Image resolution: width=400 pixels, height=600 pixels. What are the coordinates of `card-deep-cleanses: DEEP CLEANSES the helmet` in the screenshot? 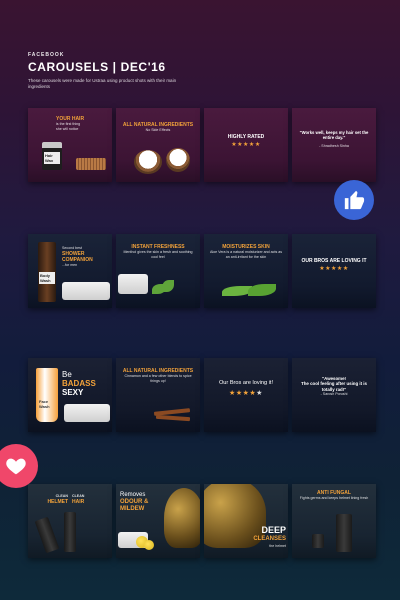 It's located at (246, 521).